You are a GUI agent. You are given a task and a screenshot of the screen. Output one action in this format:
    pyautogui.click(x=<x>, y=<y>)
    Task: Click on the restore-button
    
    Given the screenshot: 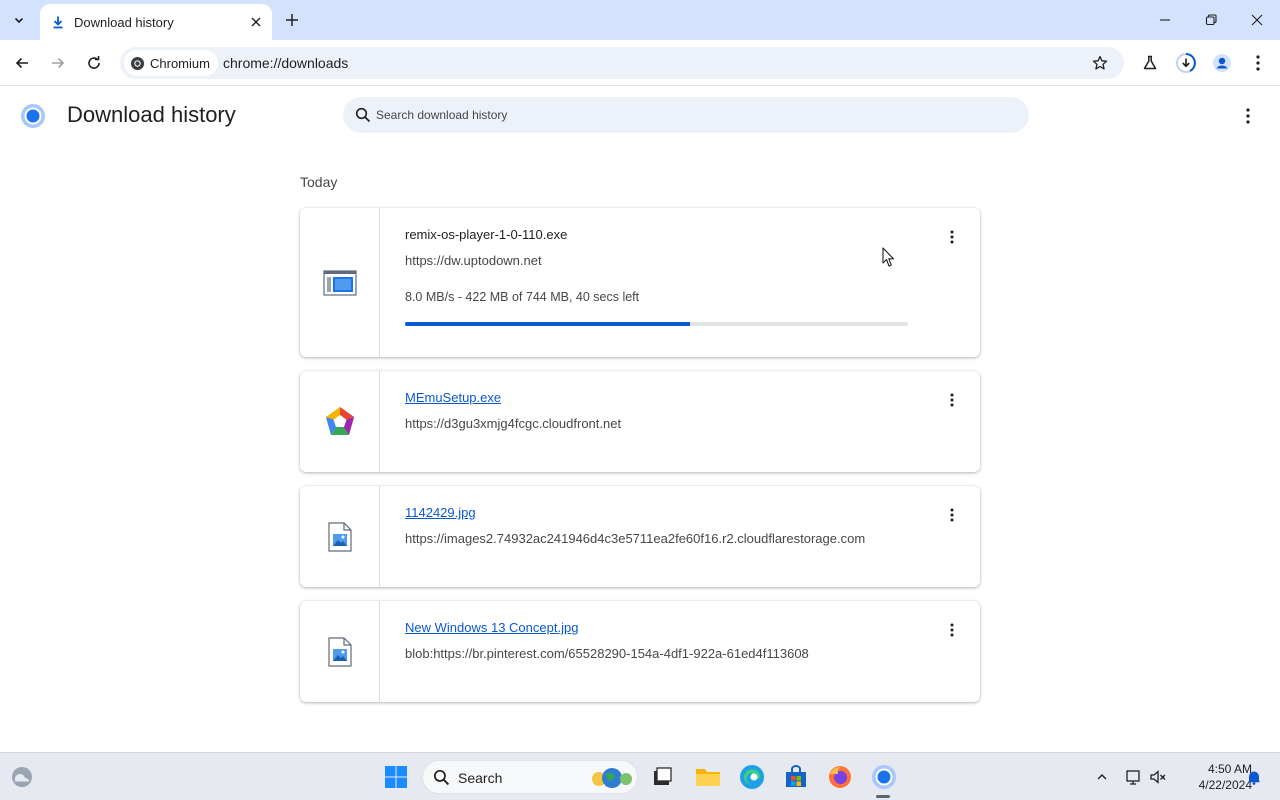 What is the action you would take?
    pyautogui.click(x=1211, y=20)
    